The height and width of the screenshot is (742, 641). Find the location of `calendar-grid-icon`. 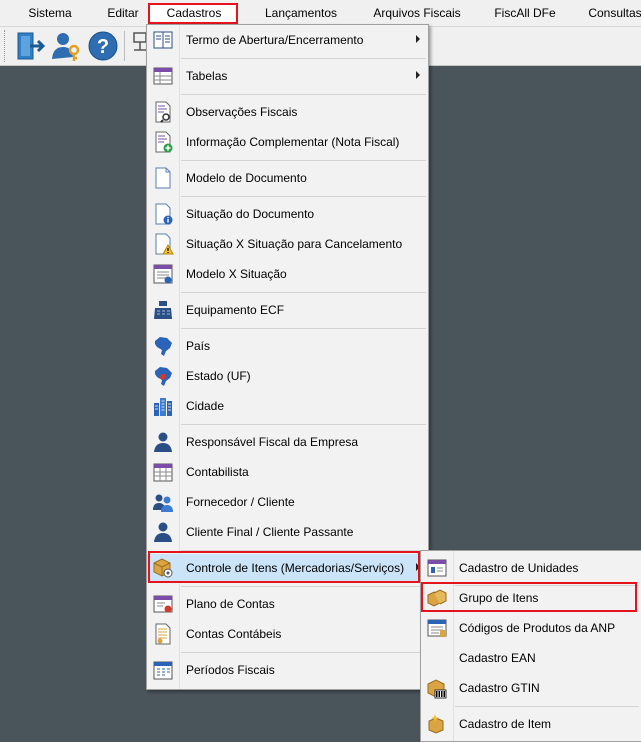

calendar-grid-icon is located at coordinates (163, 472).